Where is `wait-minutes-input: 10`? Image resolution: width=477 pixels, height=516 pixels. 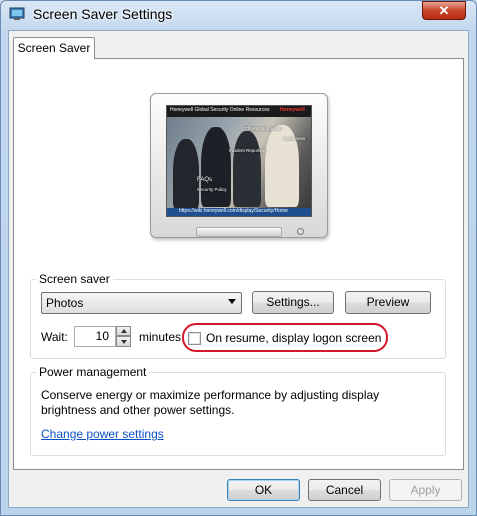
wait-minutes-input: 10 is located at coordinates (95, 336).